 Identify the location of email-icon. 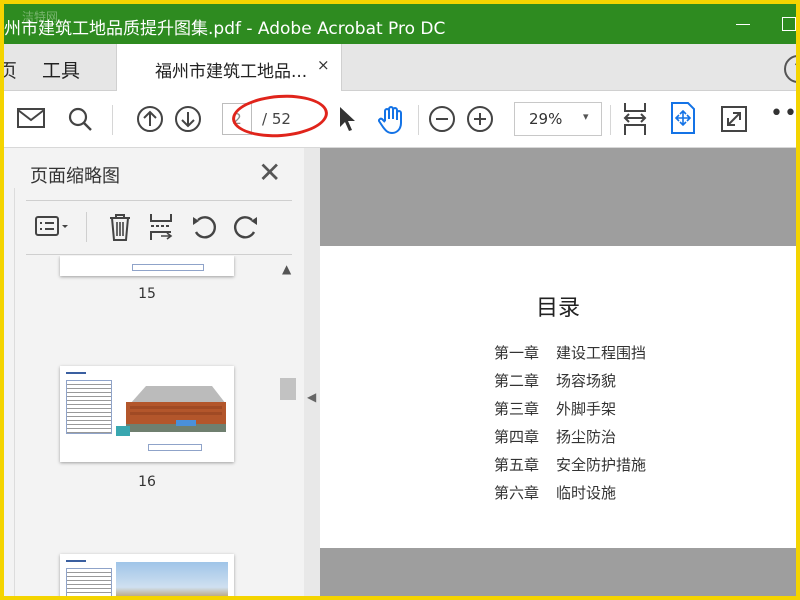
(31, 118).